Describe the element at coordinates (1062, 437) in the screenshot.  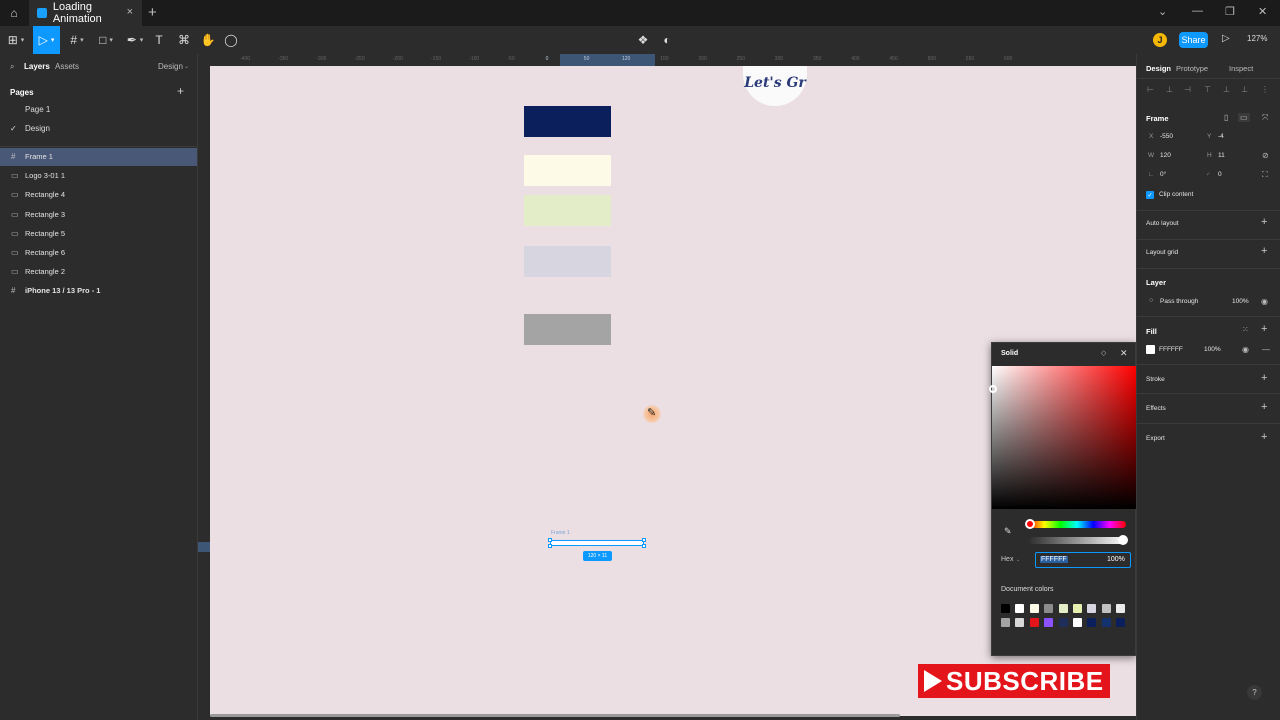
I see `saturation-area` at that location.